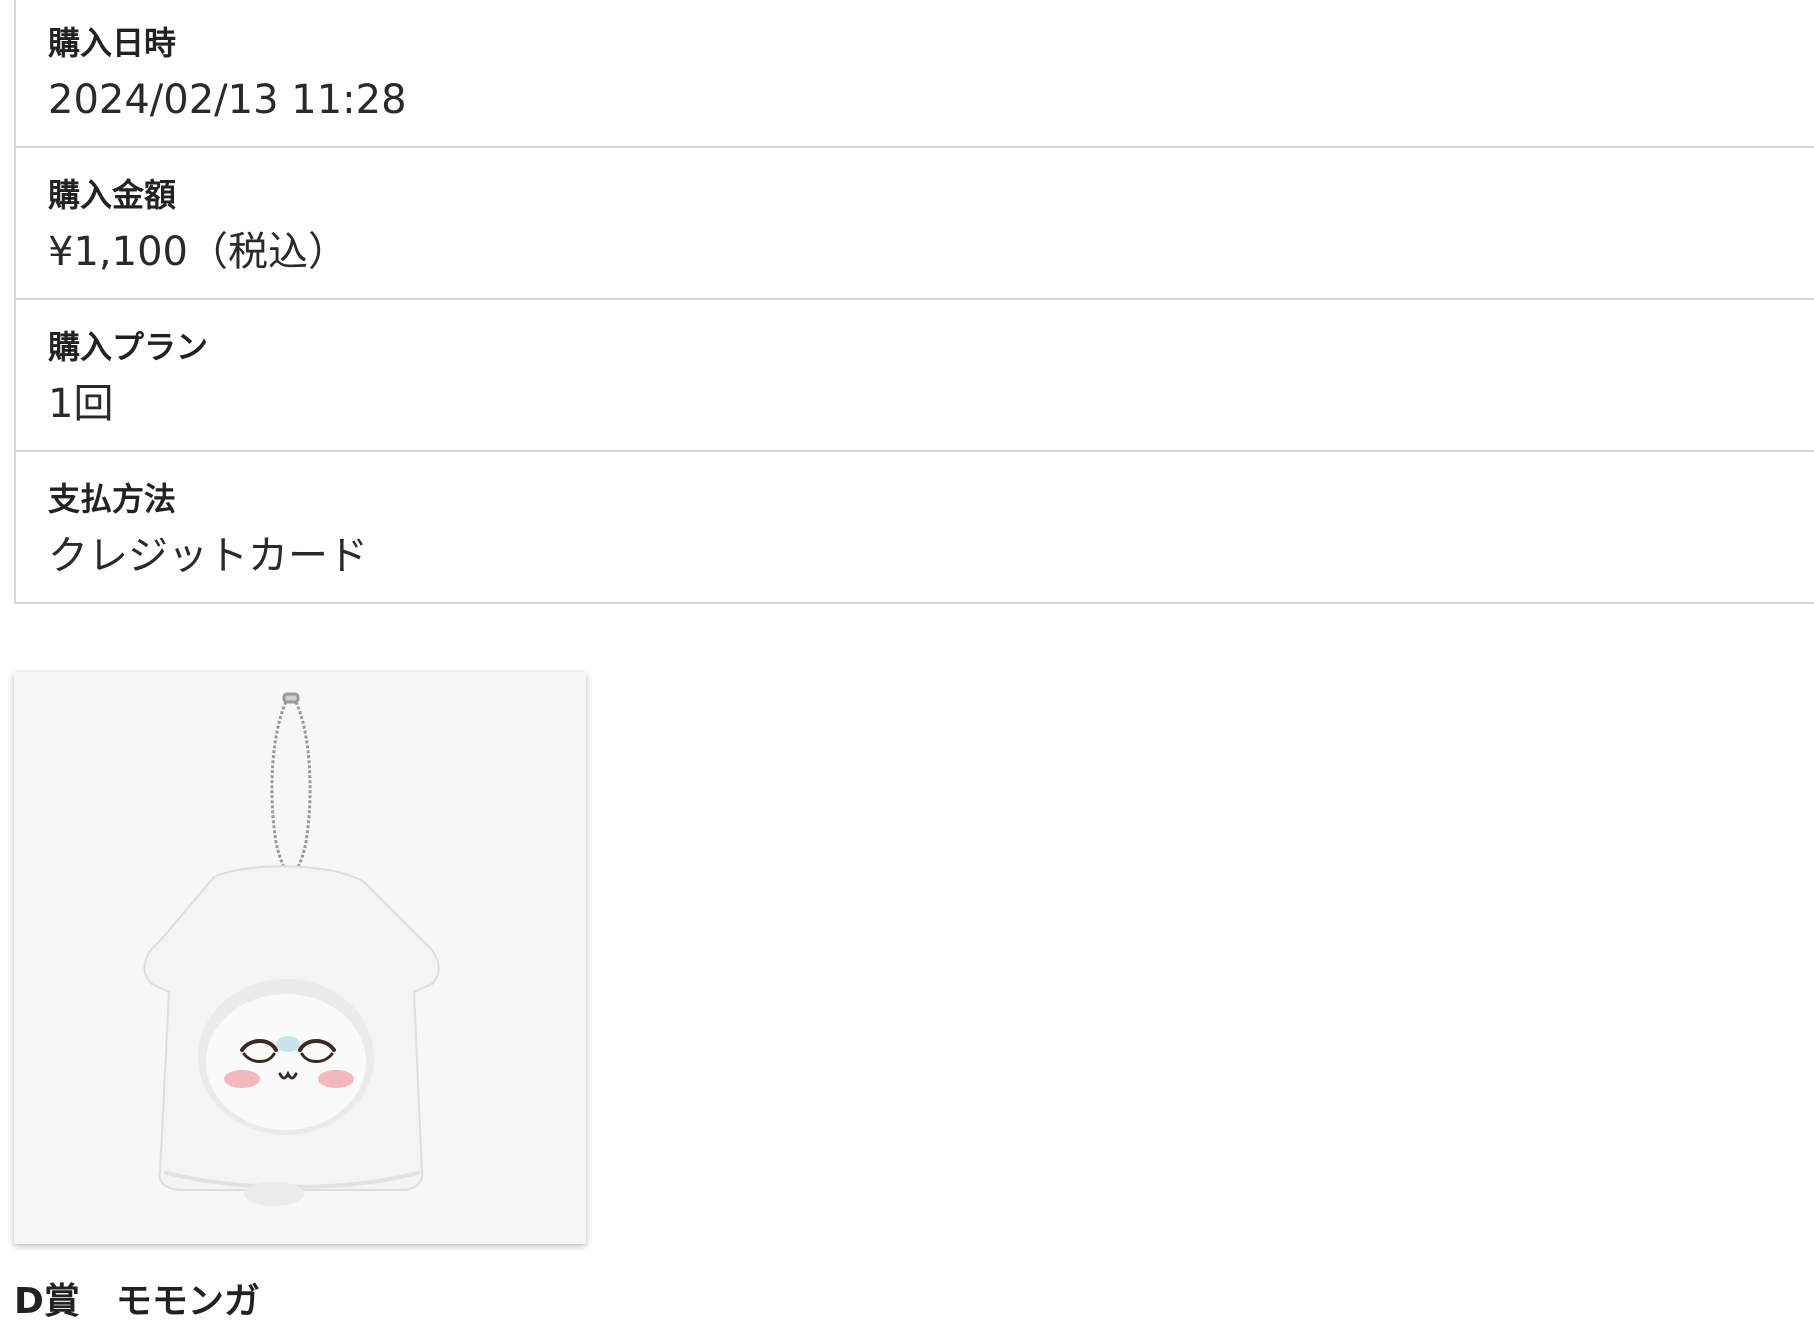 This screenshot has width=1814, height=1328. Describe the element at coordinates (112, 499) in the screenshot. I see `payment-method-label: 支払方法` at that location.